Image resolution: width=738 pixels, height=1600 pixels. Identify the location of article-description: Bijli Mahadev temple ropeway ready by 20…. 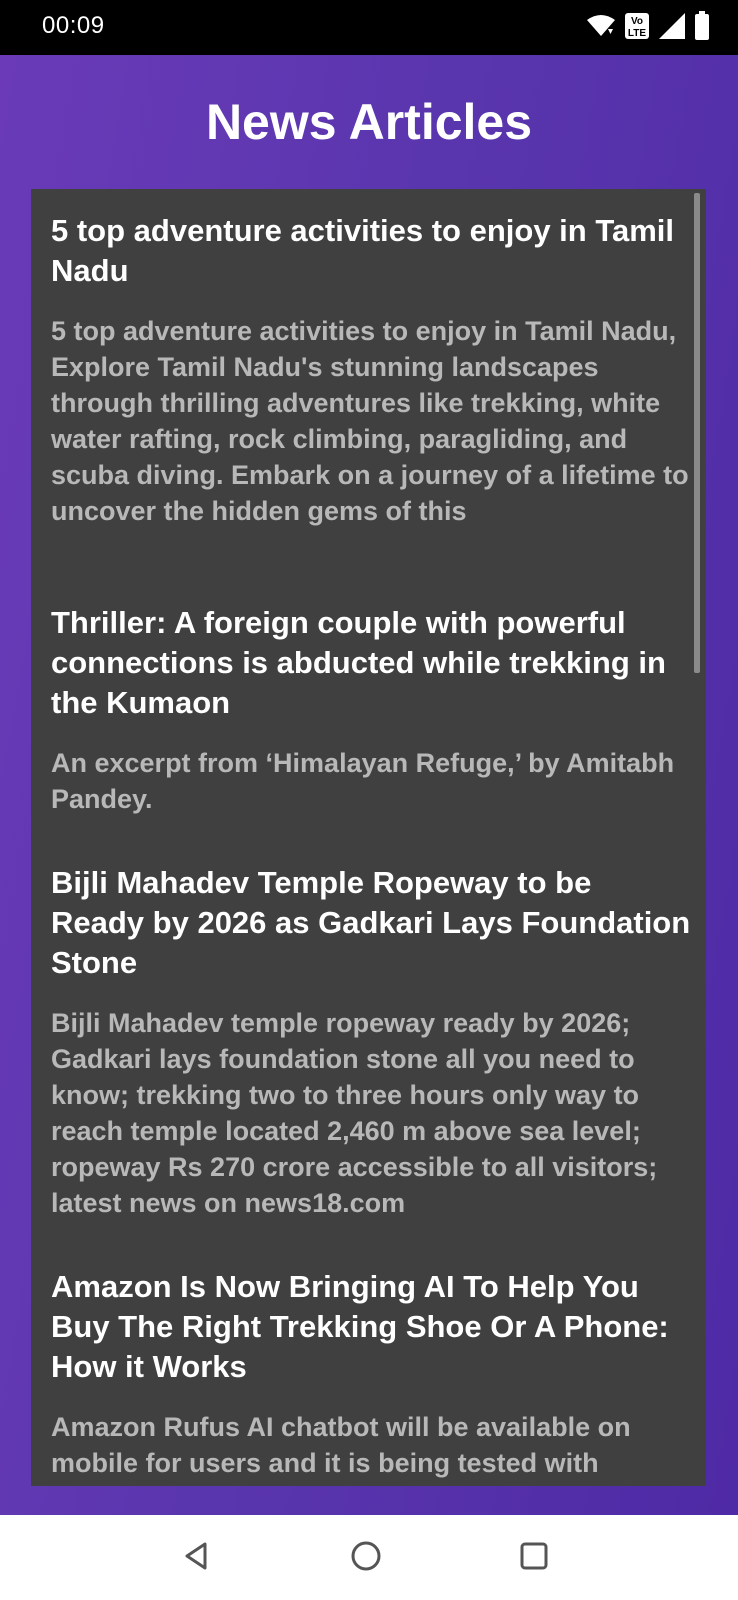
(354, 1113).